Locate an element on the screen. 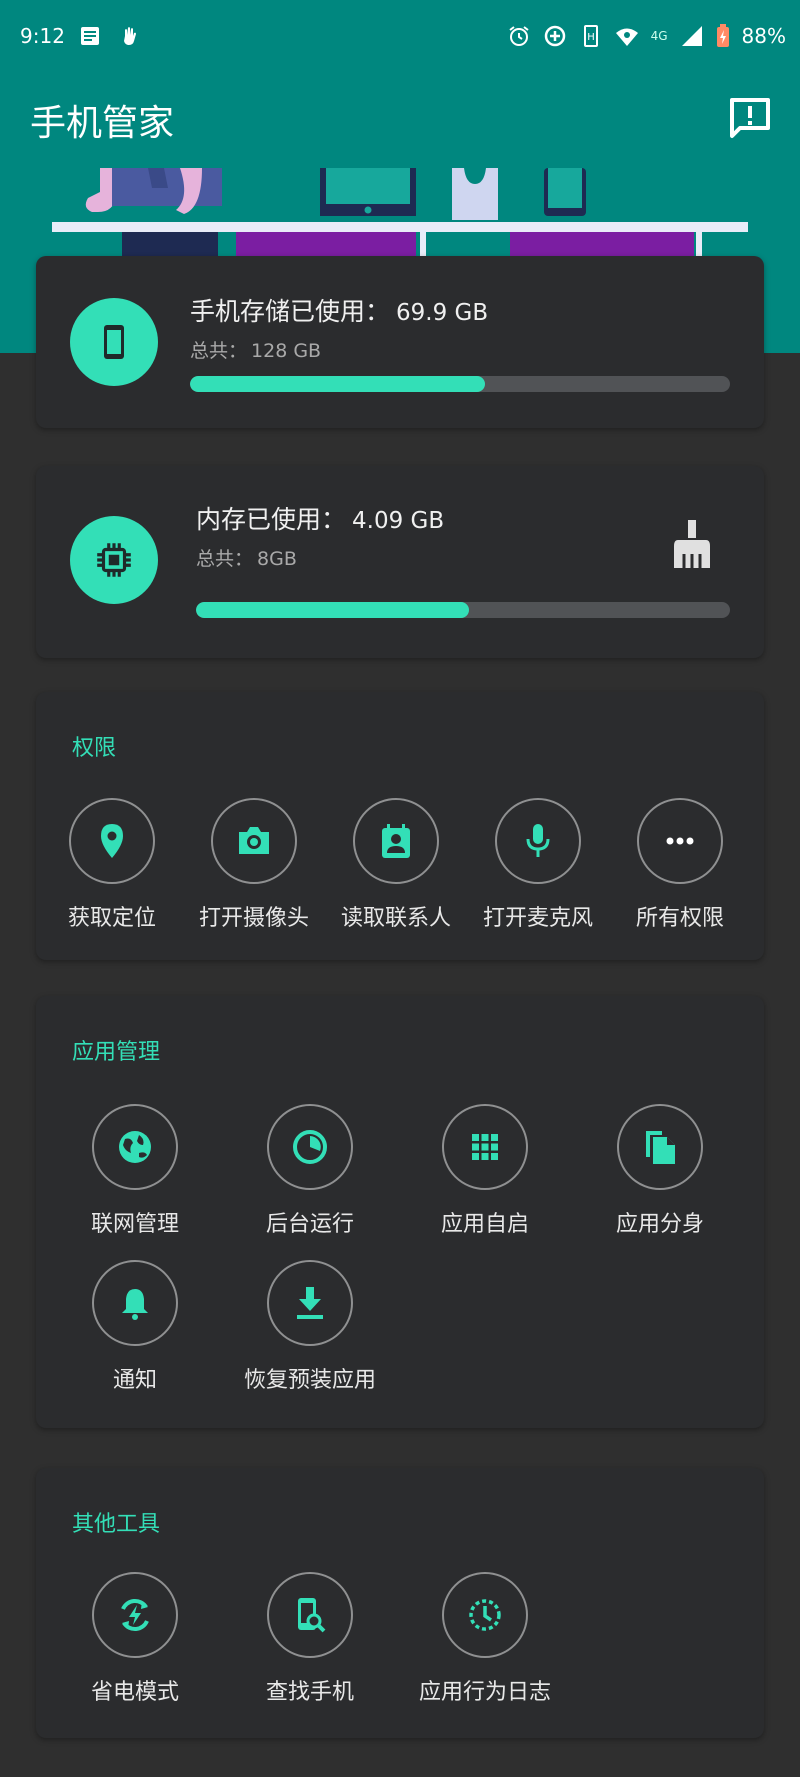 This screenshot has width=800, height=1777. app-background-run: 后台运行 is located at coordinates (310, 1171).